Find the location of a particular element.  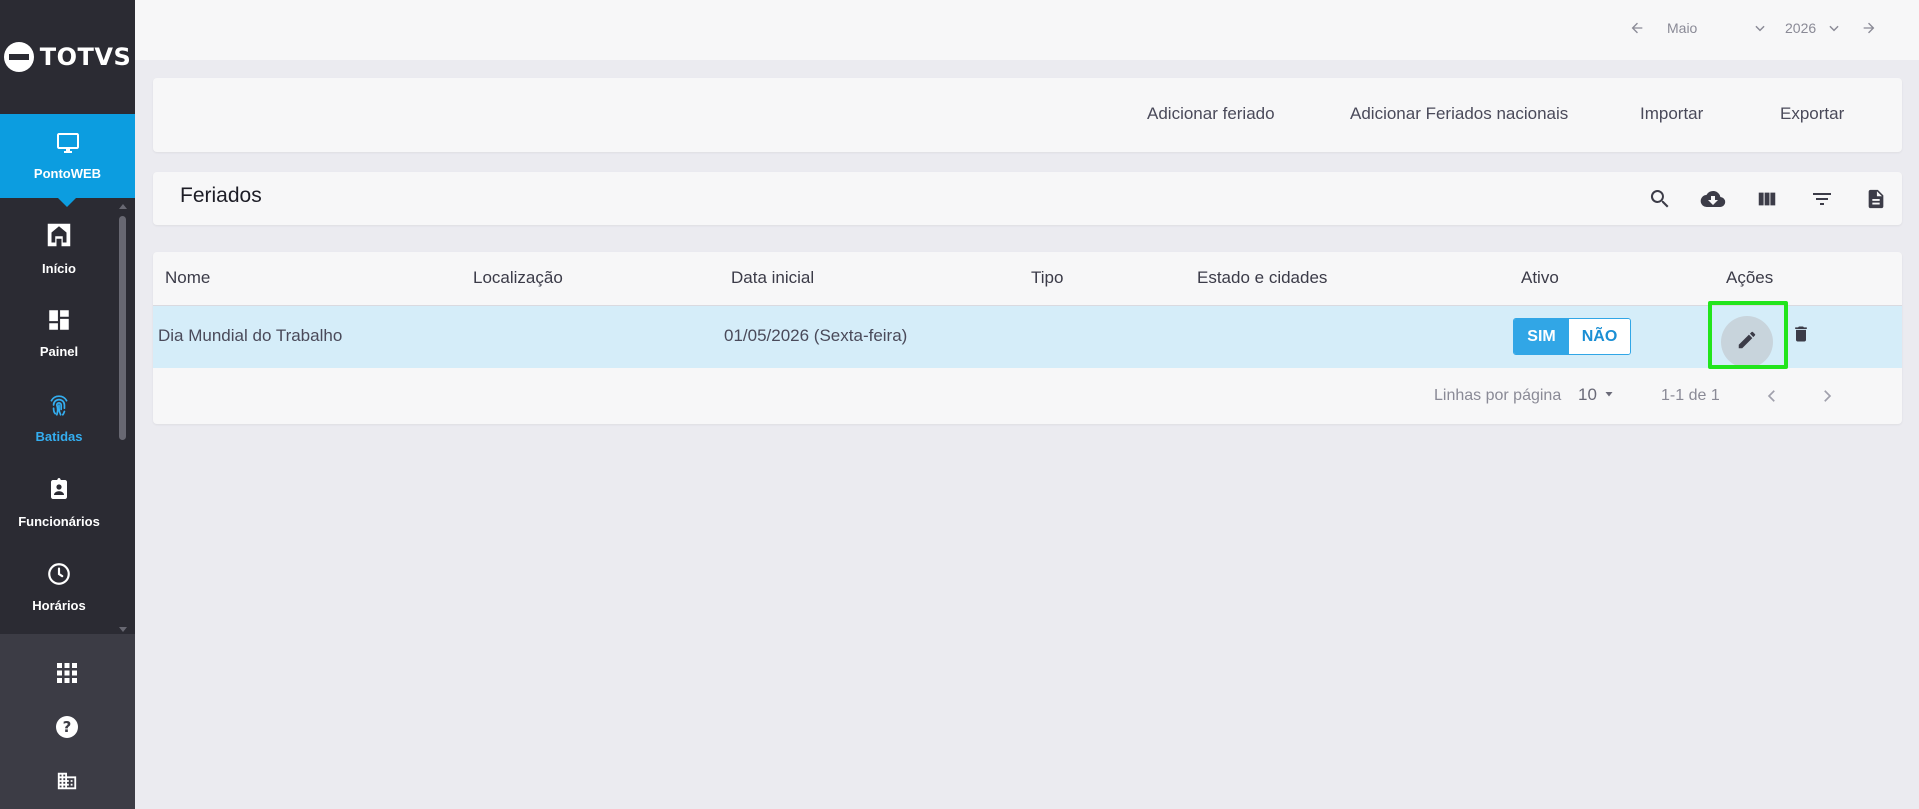

next-month-arrow-icon is located at coordinates (1869, 28).